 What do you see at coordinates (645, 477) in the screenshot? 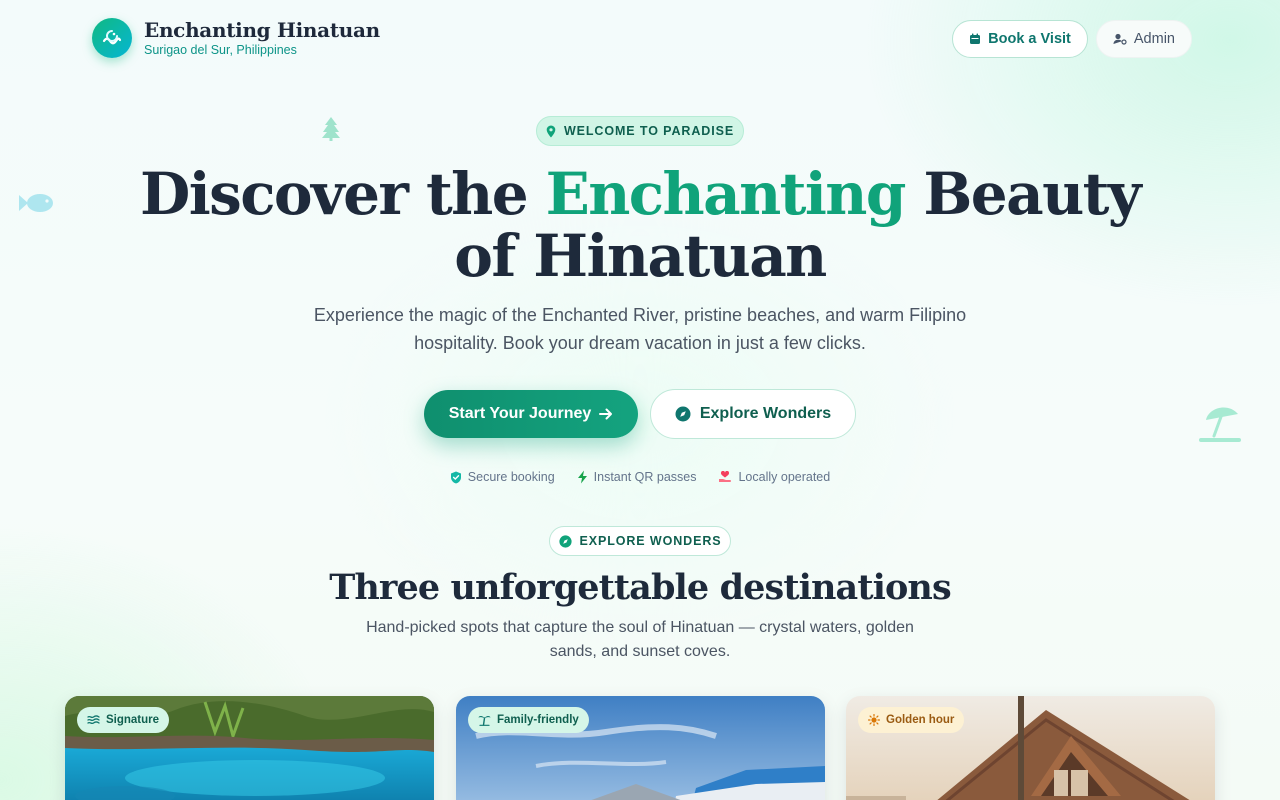
I see `trust-label: Instant QR passes` at bounding box center [645, 477].